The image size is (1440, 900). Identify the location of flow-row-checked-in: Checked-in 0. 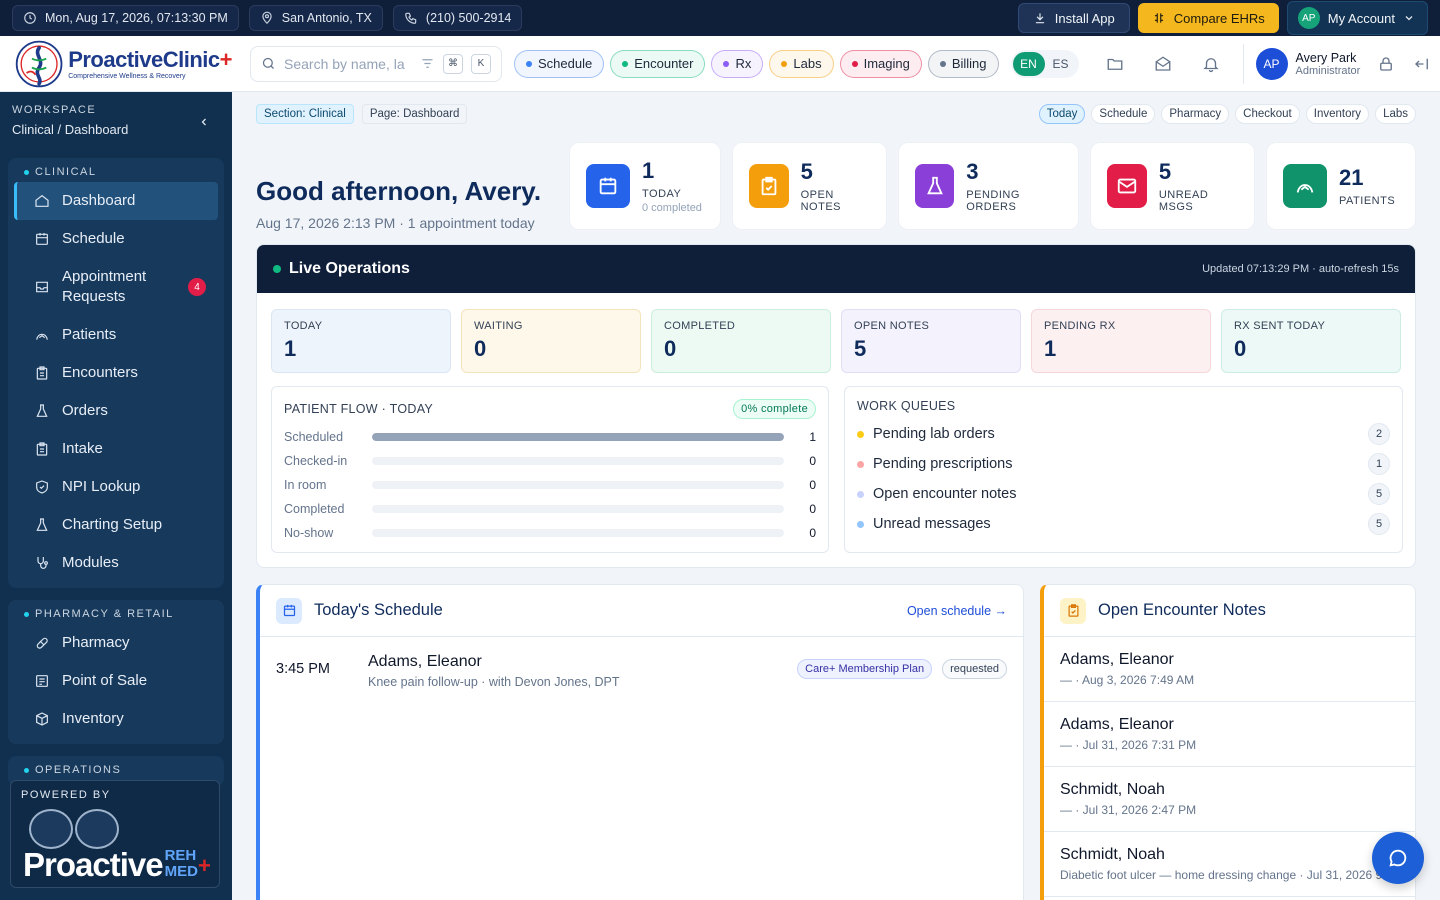
(550, 461).